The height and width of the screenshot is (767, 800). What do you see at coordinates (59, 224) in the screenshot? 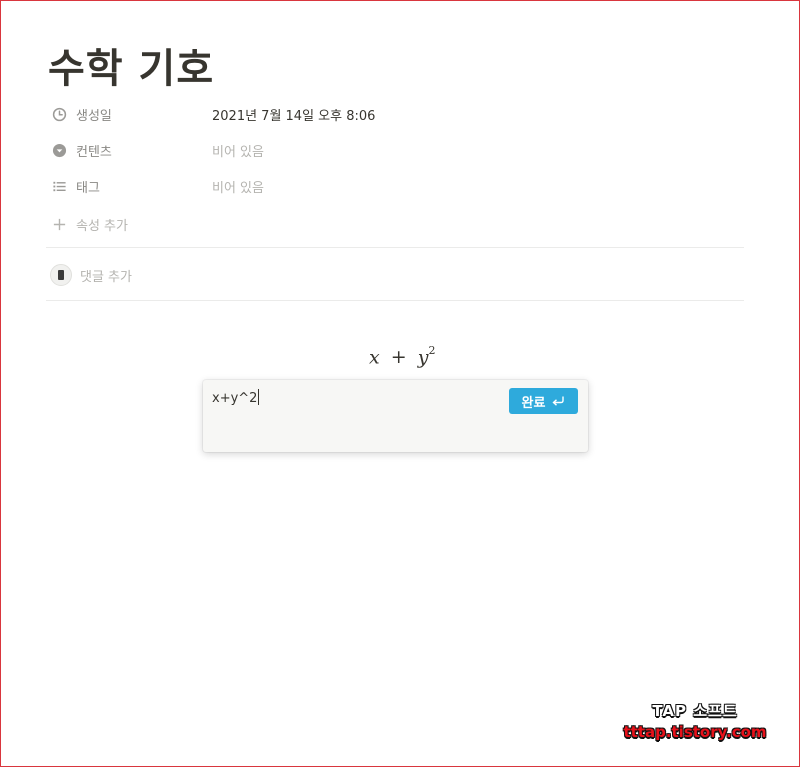
I see `plus-icon` at bounding box center [59, 224].